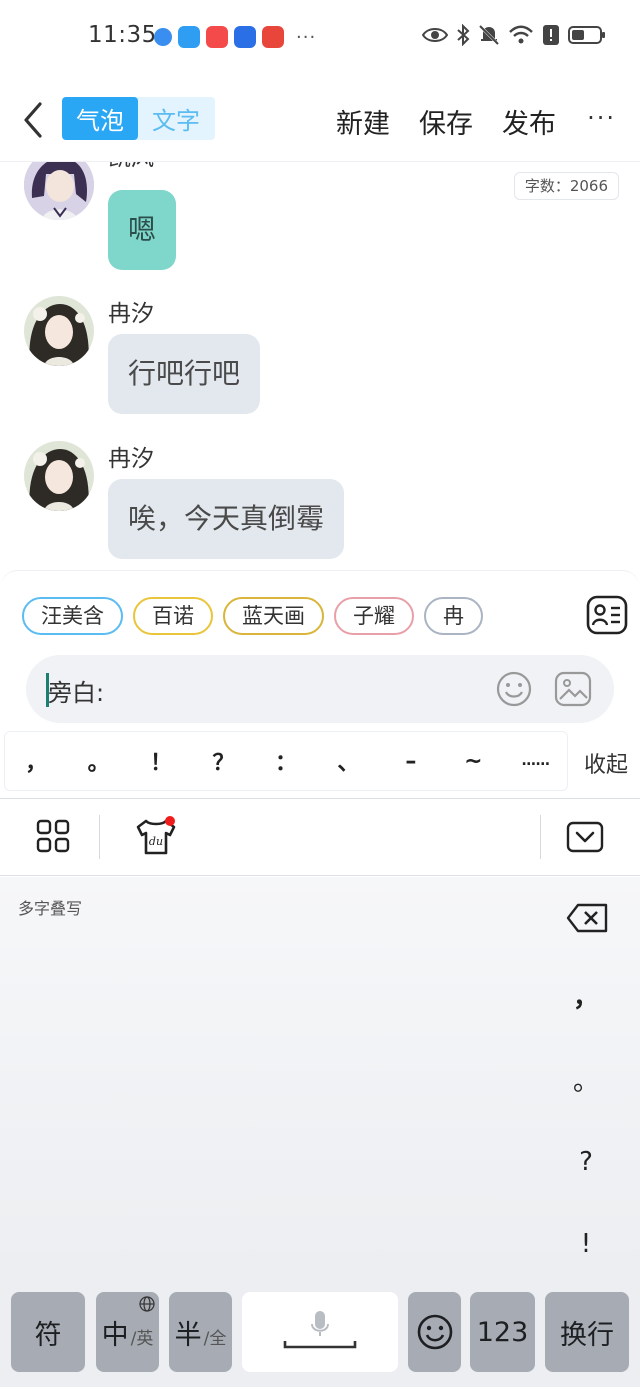 The width and height of the screenshot is (640, 1387). What do you see at coordinates (489, 35) in the screenshot?
I see `mute-bell-icon` at bounding box center [489, 35].